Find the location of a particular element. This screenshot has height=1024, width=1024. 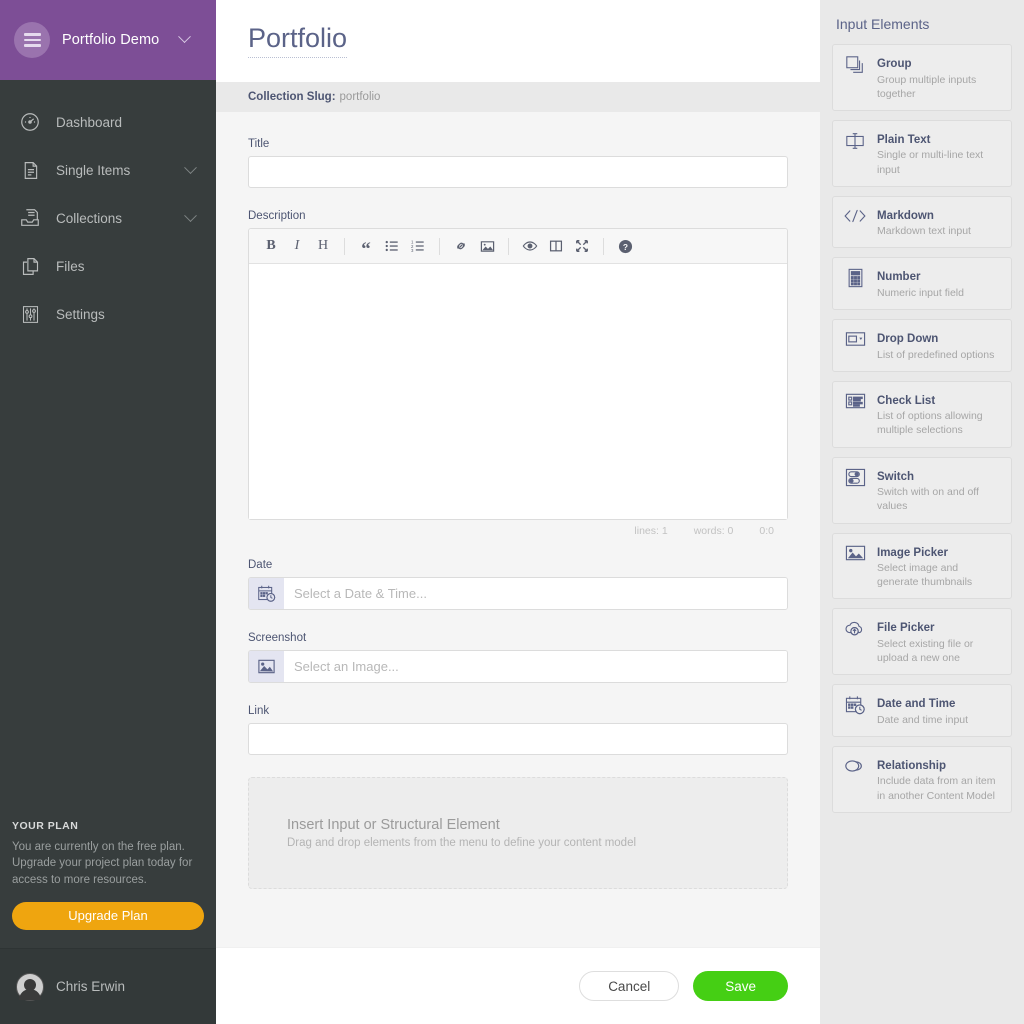

sidebar-item-label: Single Items is located at coordinates (93, 170).